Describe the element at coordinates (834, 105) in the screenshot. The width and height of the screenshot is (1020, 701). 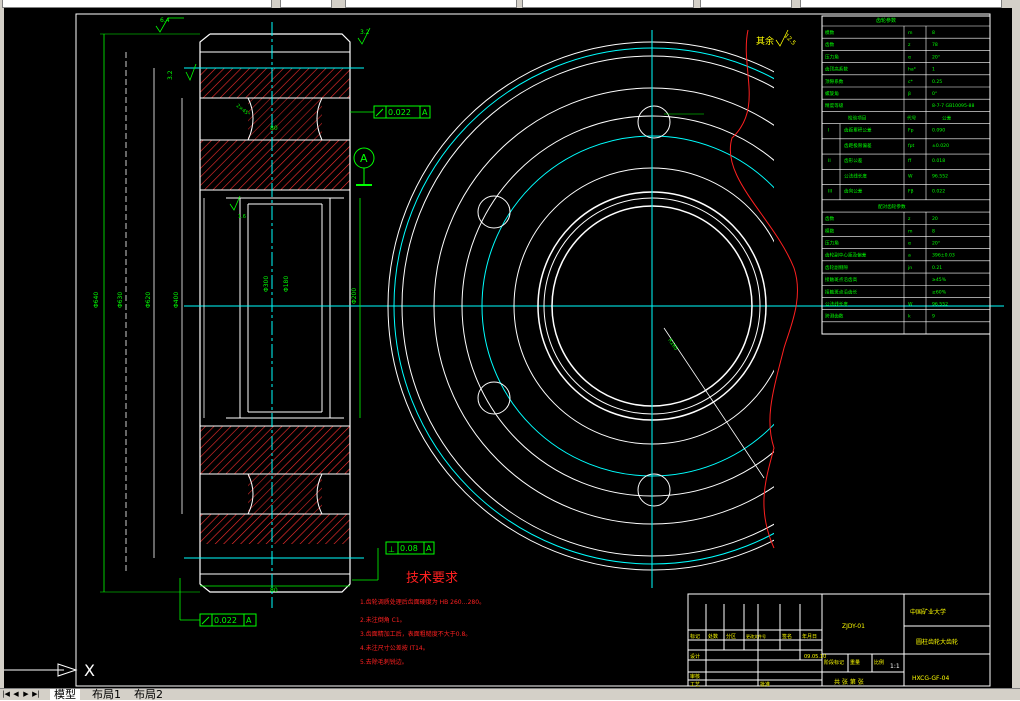
I see `param-row-name: 精度等级` at that location.